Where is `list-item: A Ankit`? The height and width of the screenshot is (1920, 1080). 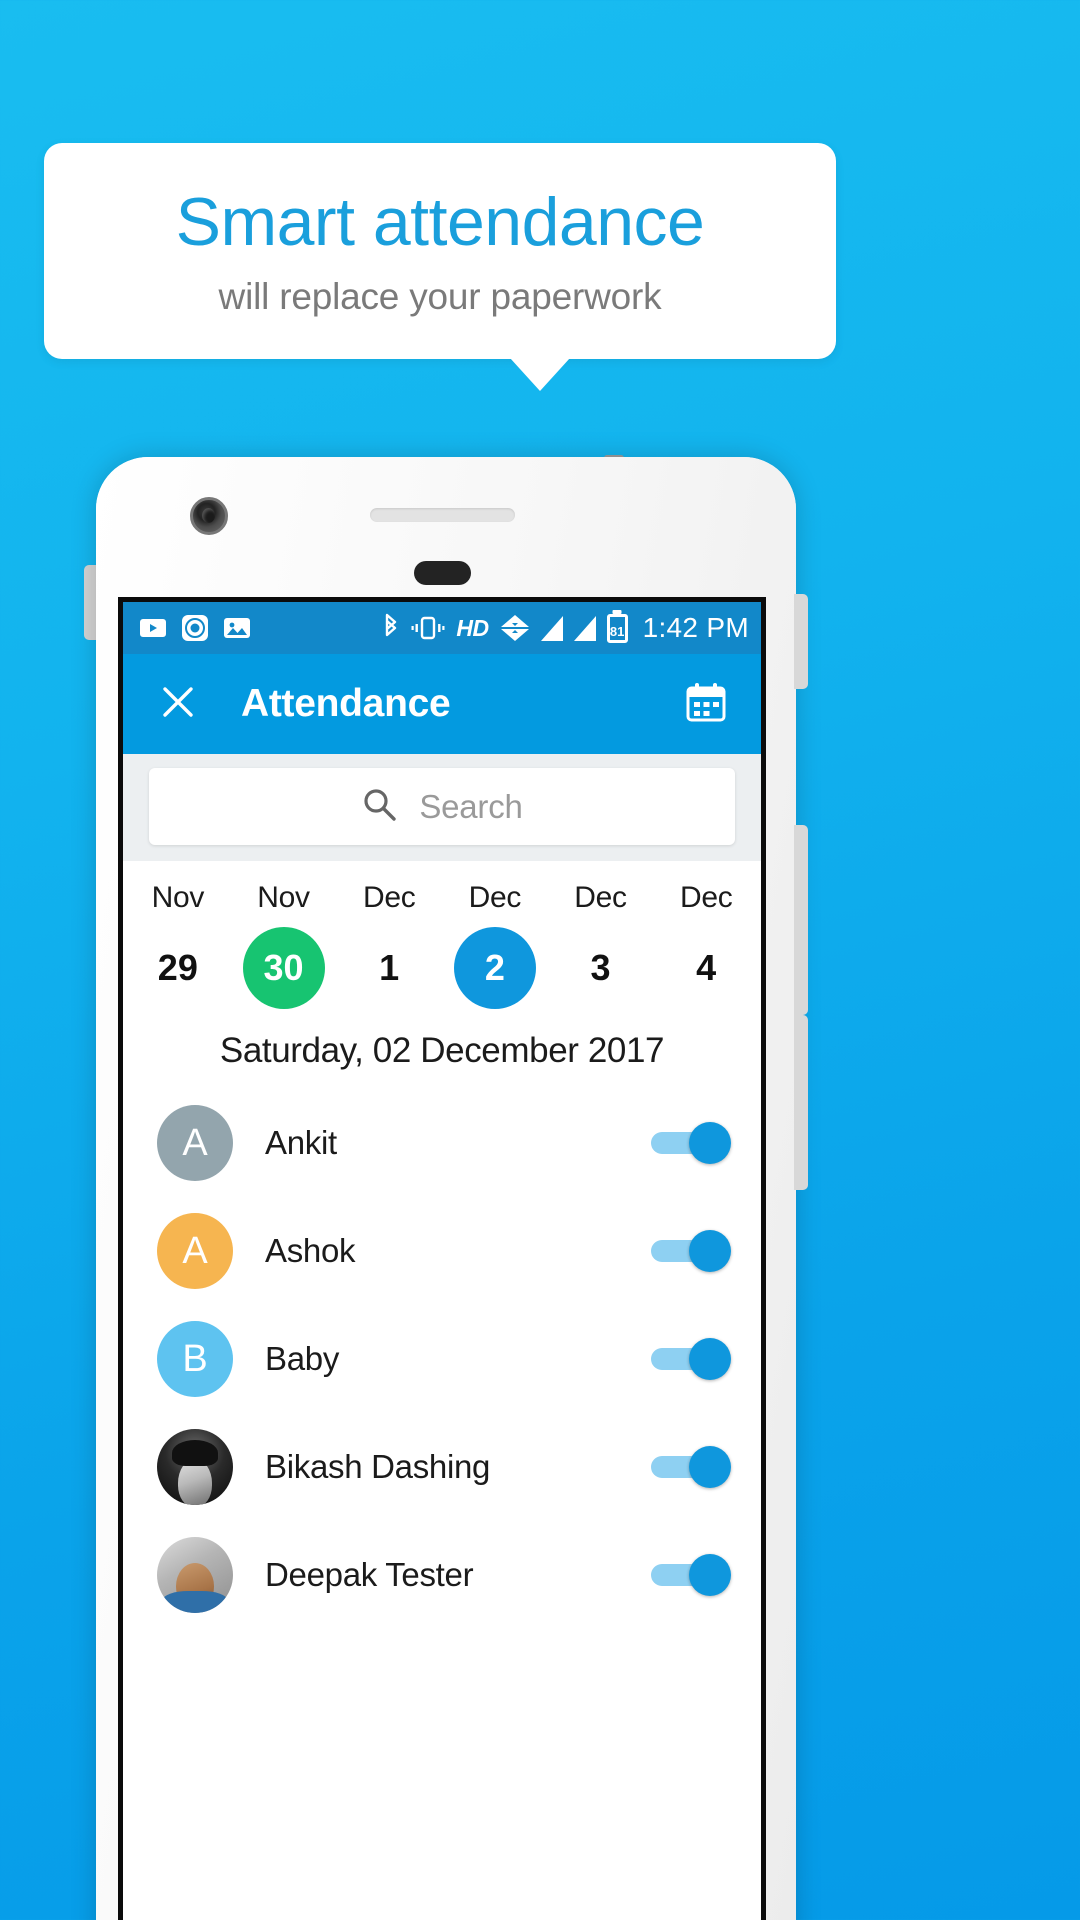
list-item: A Ankit is located at coordinates (442, 1143).